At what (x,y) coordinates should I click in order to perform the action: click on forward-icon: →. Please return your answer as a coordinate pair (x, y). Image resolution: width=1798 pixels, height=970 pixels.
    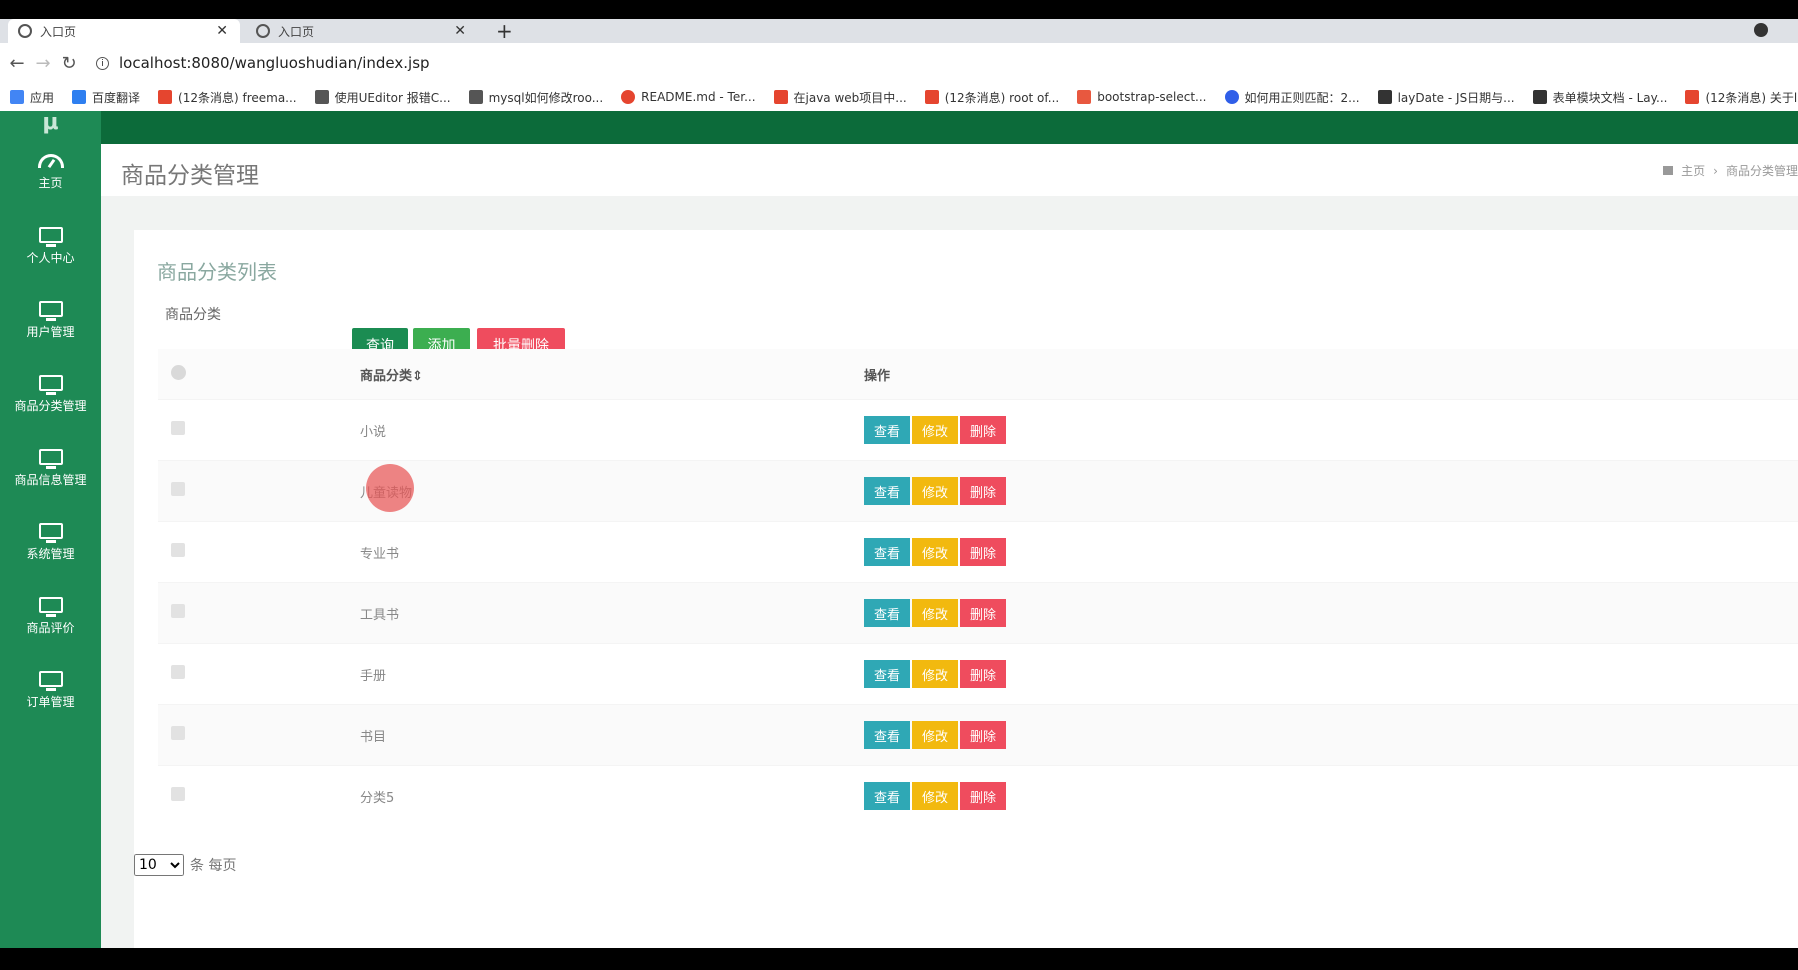
    Looking at the image, I should click on (43, 63).